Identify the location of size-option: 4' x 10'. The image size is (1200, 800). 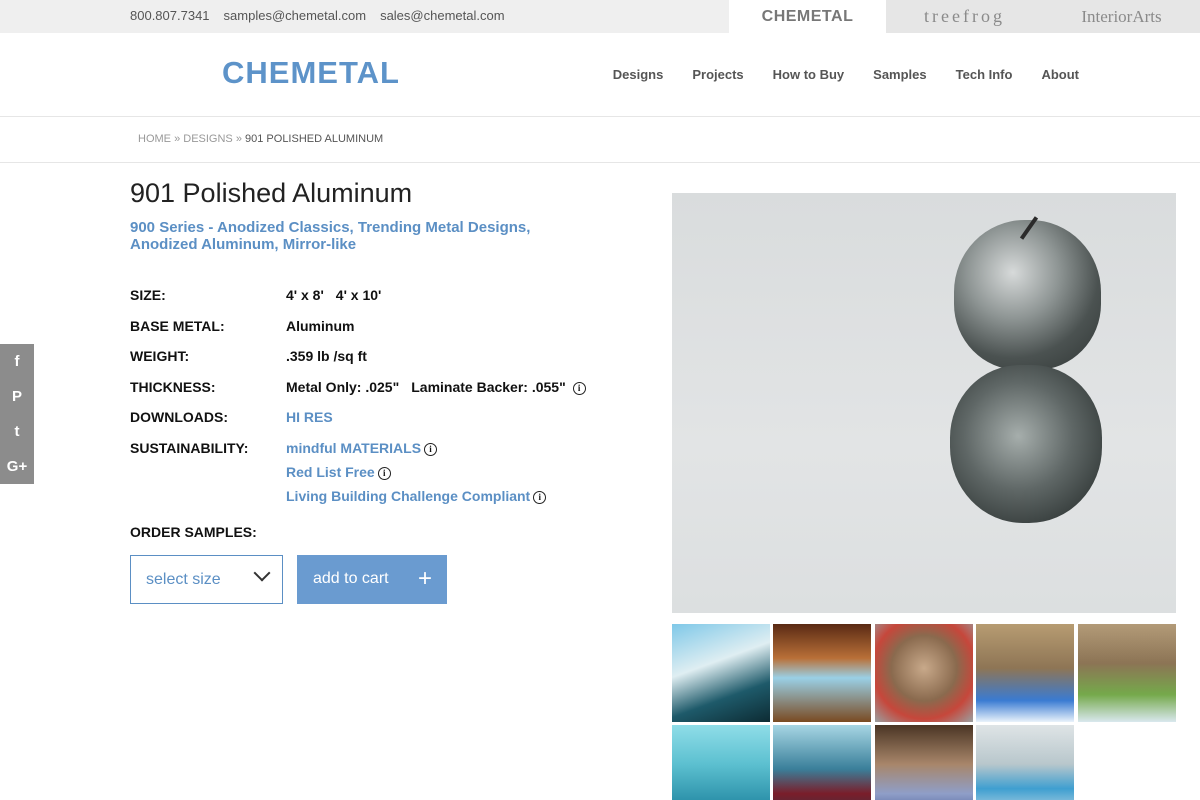
(358, 295).